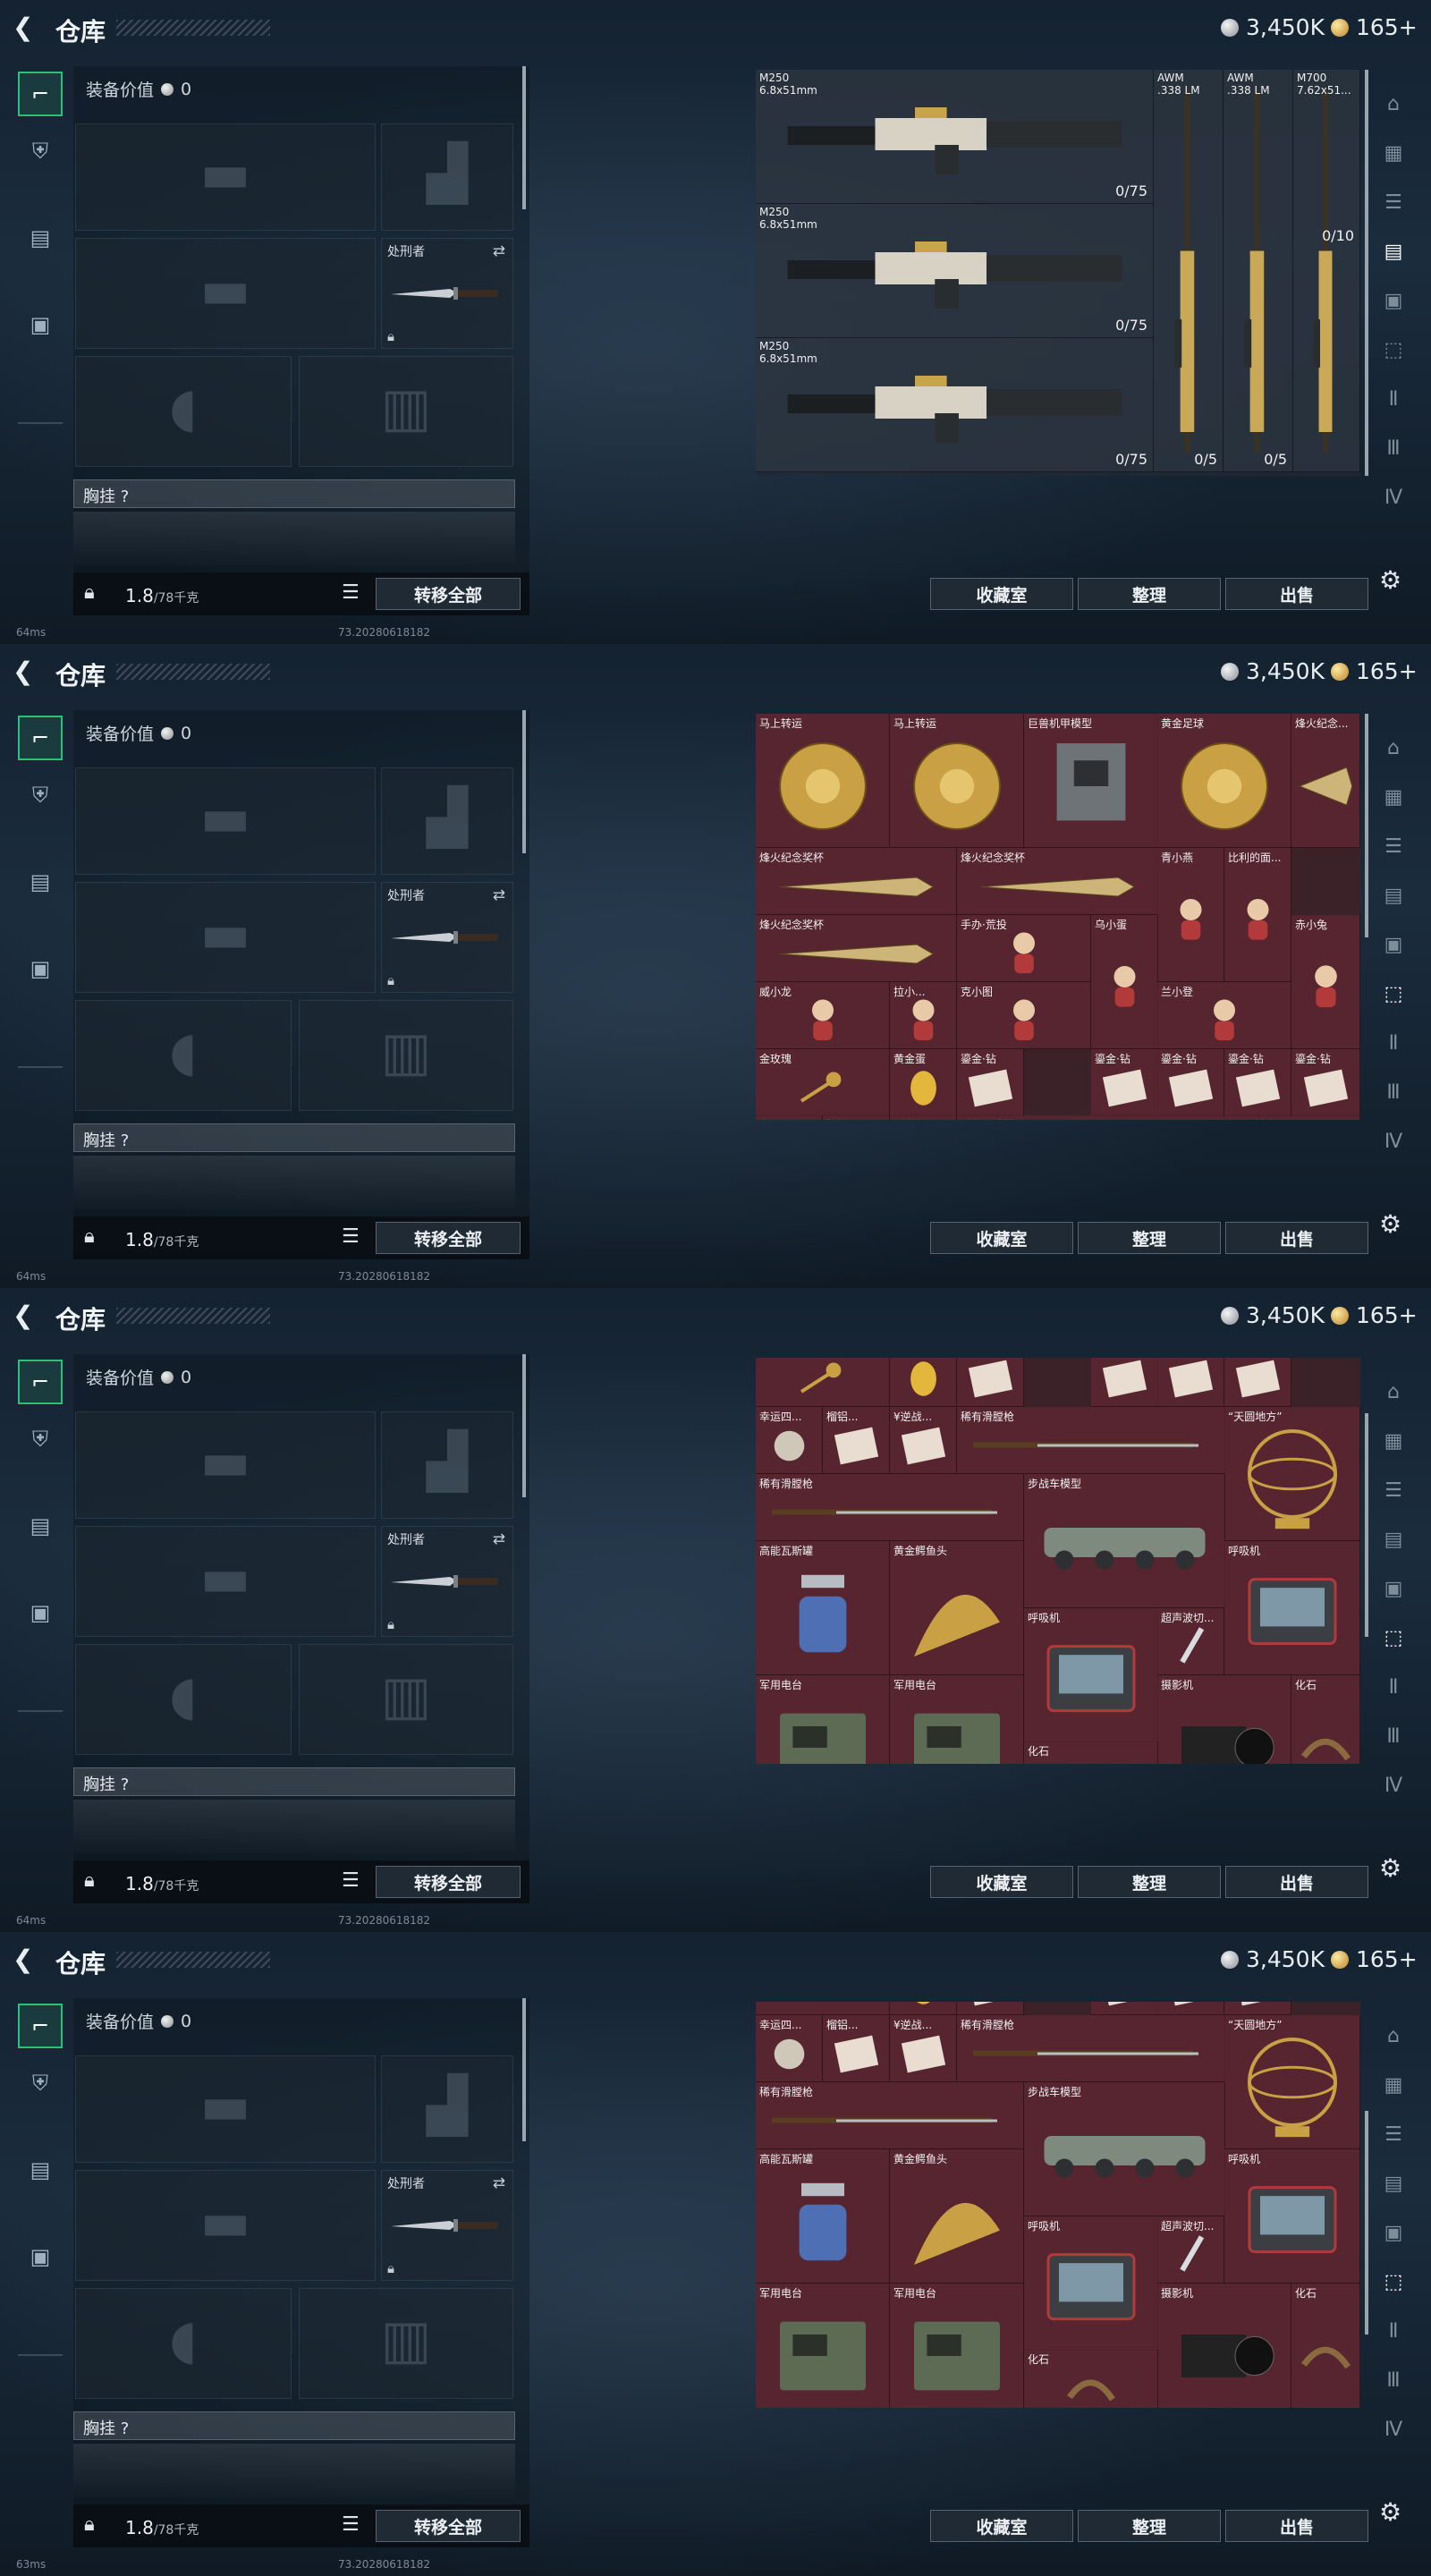  I want to click on collectible-item: 青小燕, so click(1190, 915).